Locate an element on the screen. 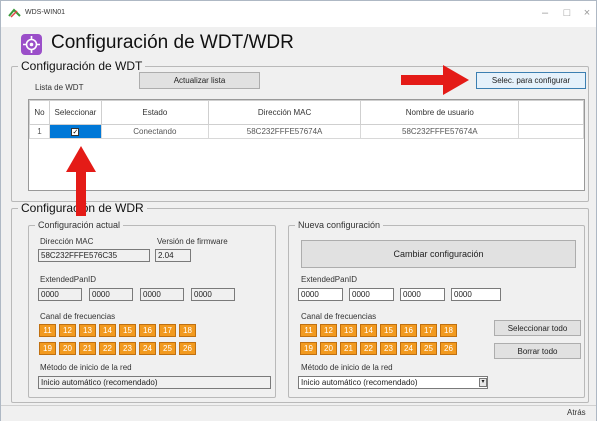 This screenshot has height=421, width=597. row-no: 1 is located at coordinates (39, 131).